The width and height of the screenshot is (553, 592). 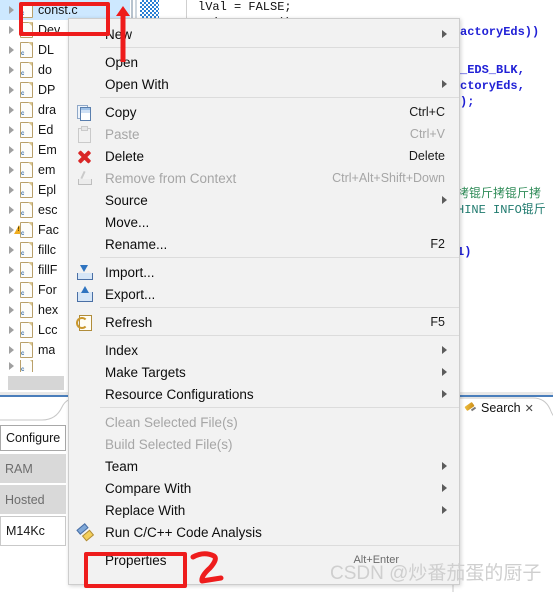 I want to click on tree-item-label: Em, so click(x=47, y=150).